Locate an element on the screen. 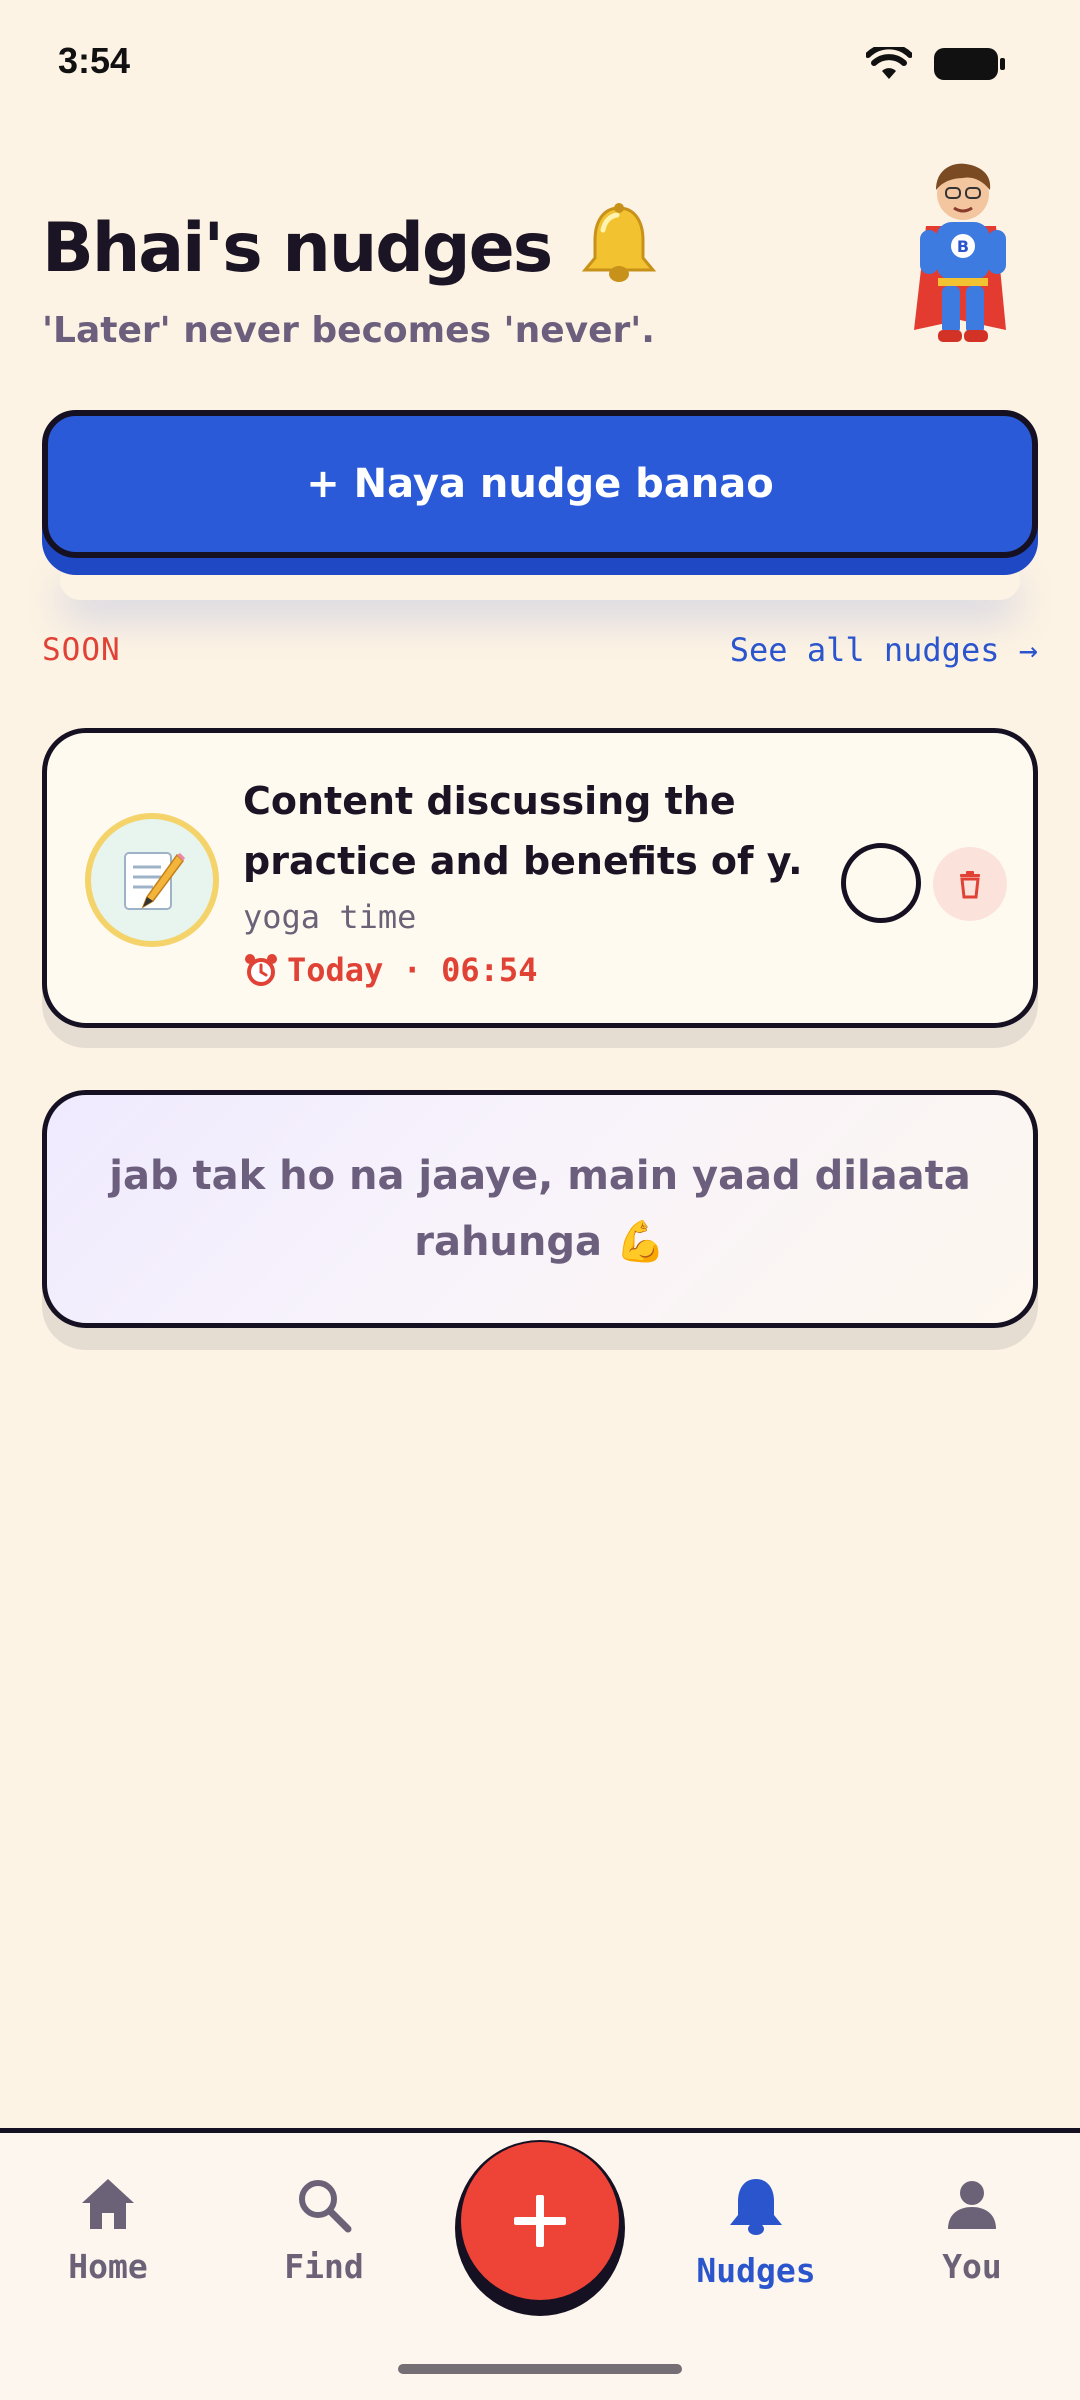 This screenshot has height=2400, width=1080. superhero-mascot-icon: B is located at coordinates (963, 255).